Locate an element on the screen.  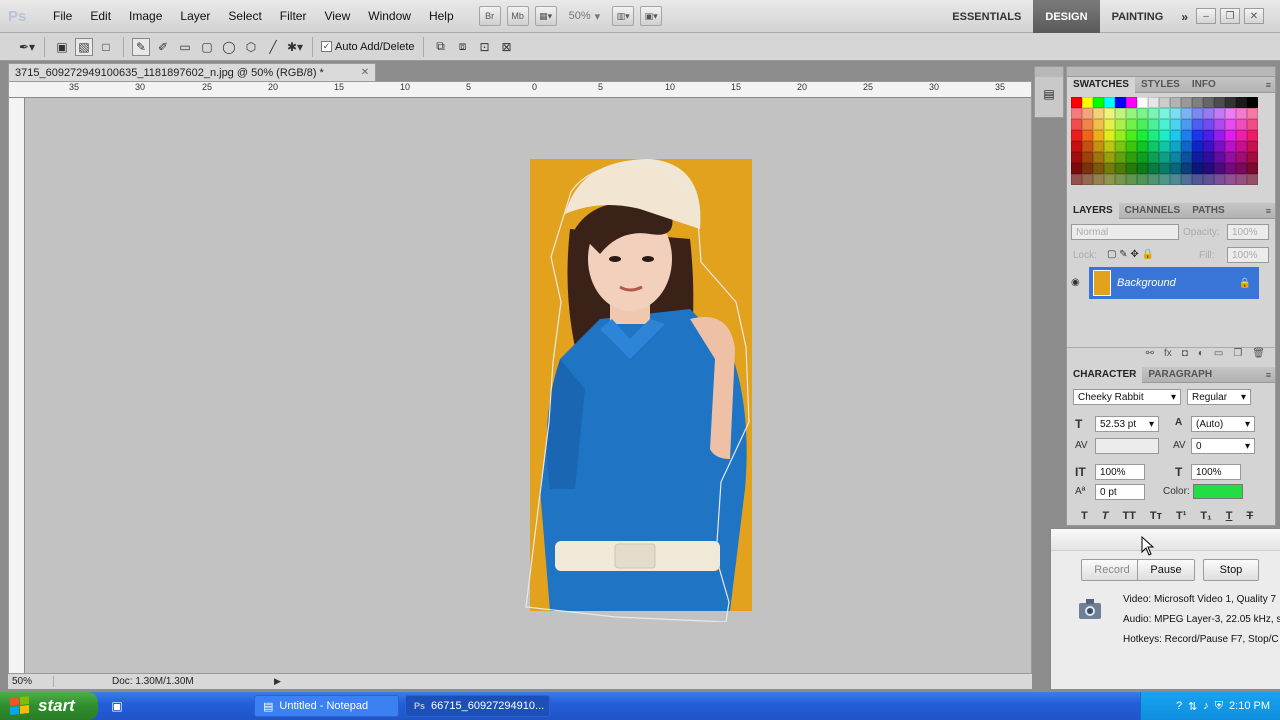
trash-icon: 🗑 is located at coordinates (1258, 355).